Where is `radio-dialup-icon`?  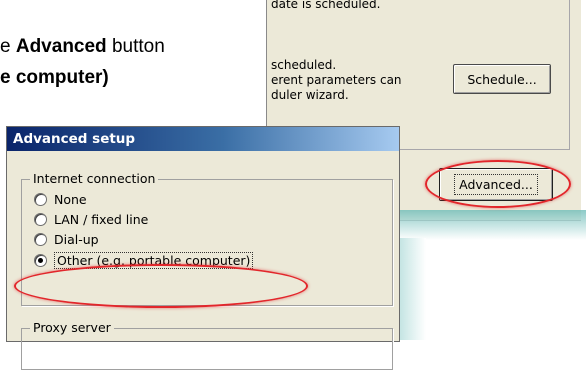 radio-dialup-icon is located at coordinates (40, 239).